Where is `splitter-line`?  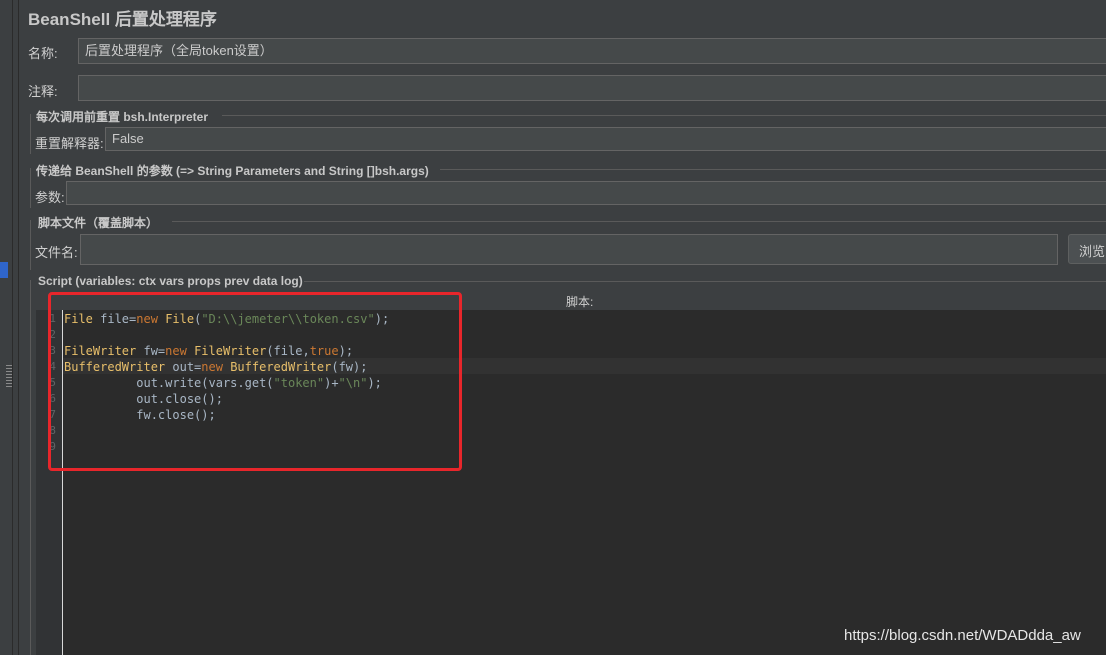
splitter-line is located at coordinates (12, 327).